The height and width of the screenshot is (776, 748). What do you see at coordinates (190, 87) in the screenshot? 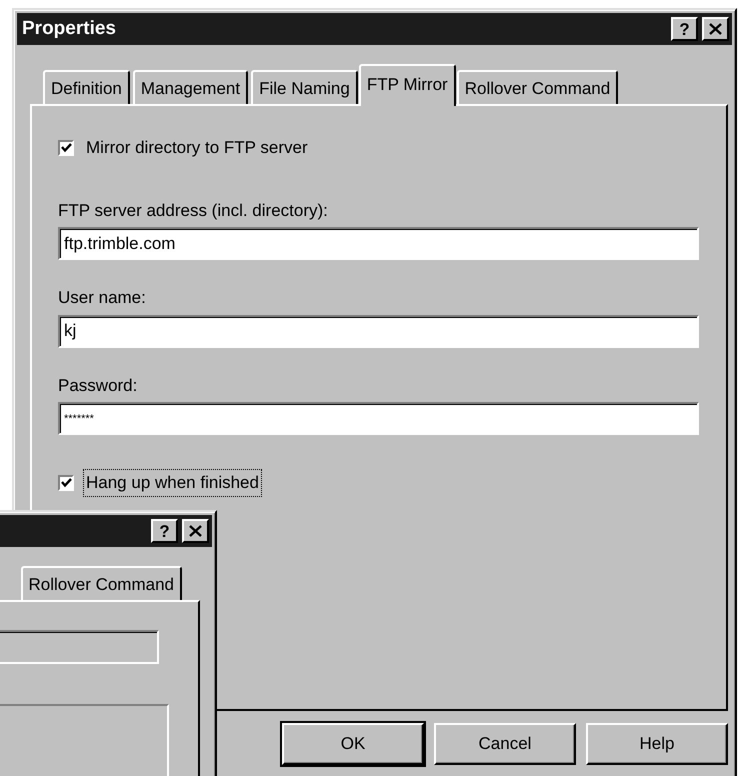
I see `tab: Management` at bounding box center [190, 87].